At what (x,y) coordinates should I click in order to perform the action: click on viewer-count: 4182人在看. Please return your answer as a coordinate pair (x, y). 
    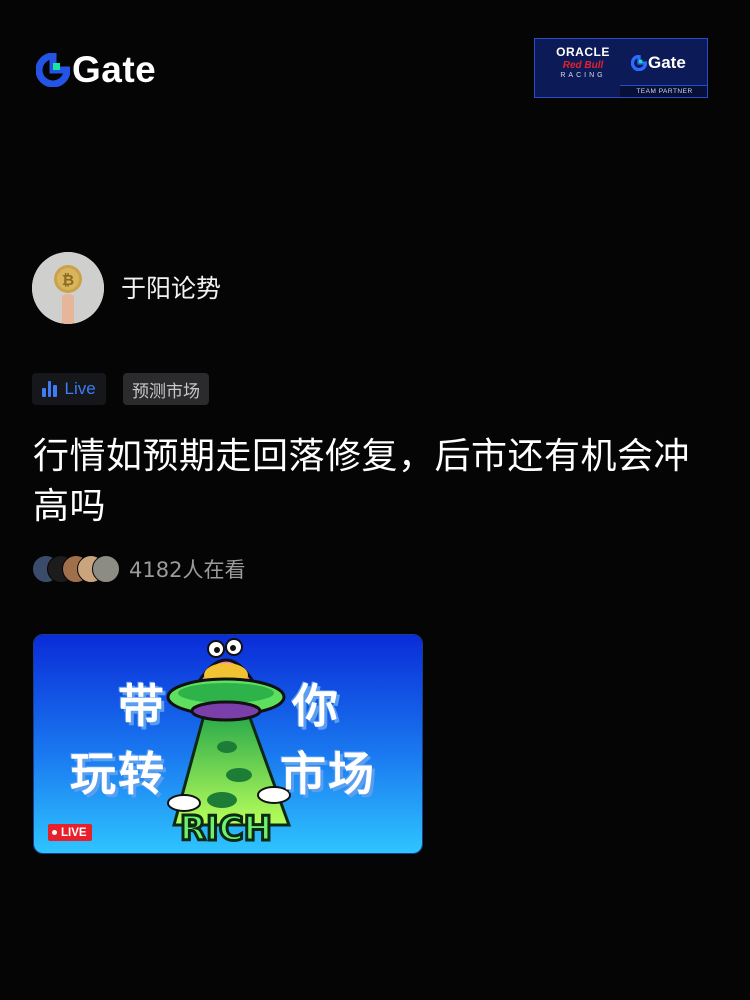
    Looking at the image, I should click on (187, 570).